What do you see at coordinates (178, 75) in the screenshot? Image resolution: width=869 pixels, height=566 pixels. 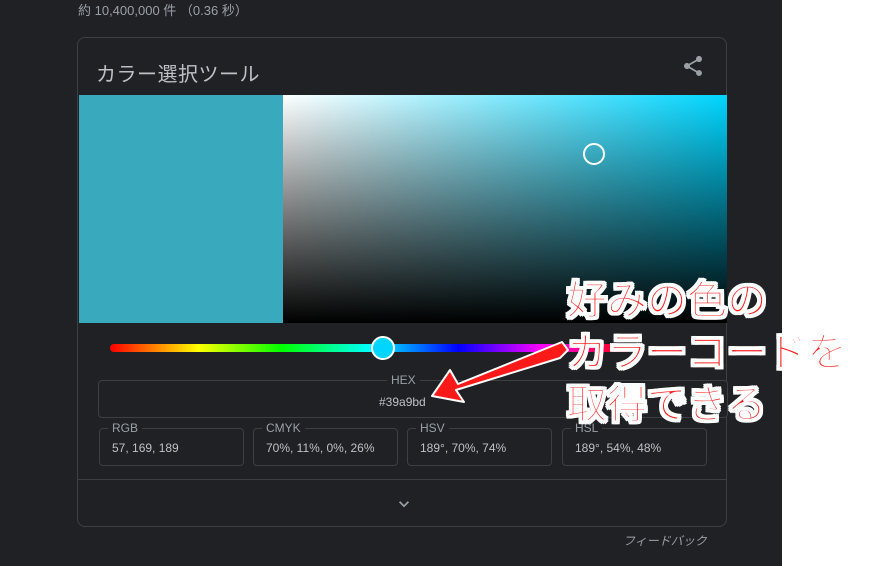 I see `color-picker-title: カラー選択ツール` at bounding box center [178, 75].